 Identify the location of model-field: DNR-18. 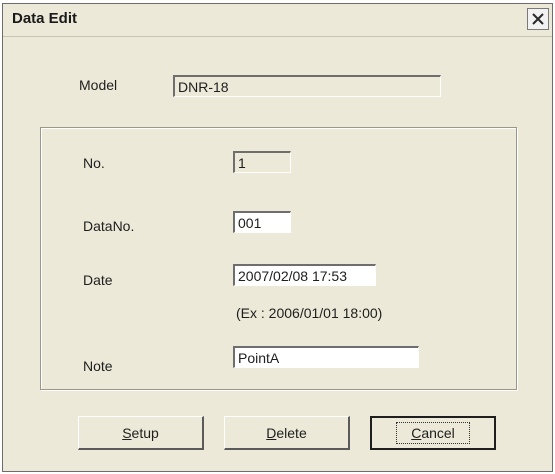
(307, 86).